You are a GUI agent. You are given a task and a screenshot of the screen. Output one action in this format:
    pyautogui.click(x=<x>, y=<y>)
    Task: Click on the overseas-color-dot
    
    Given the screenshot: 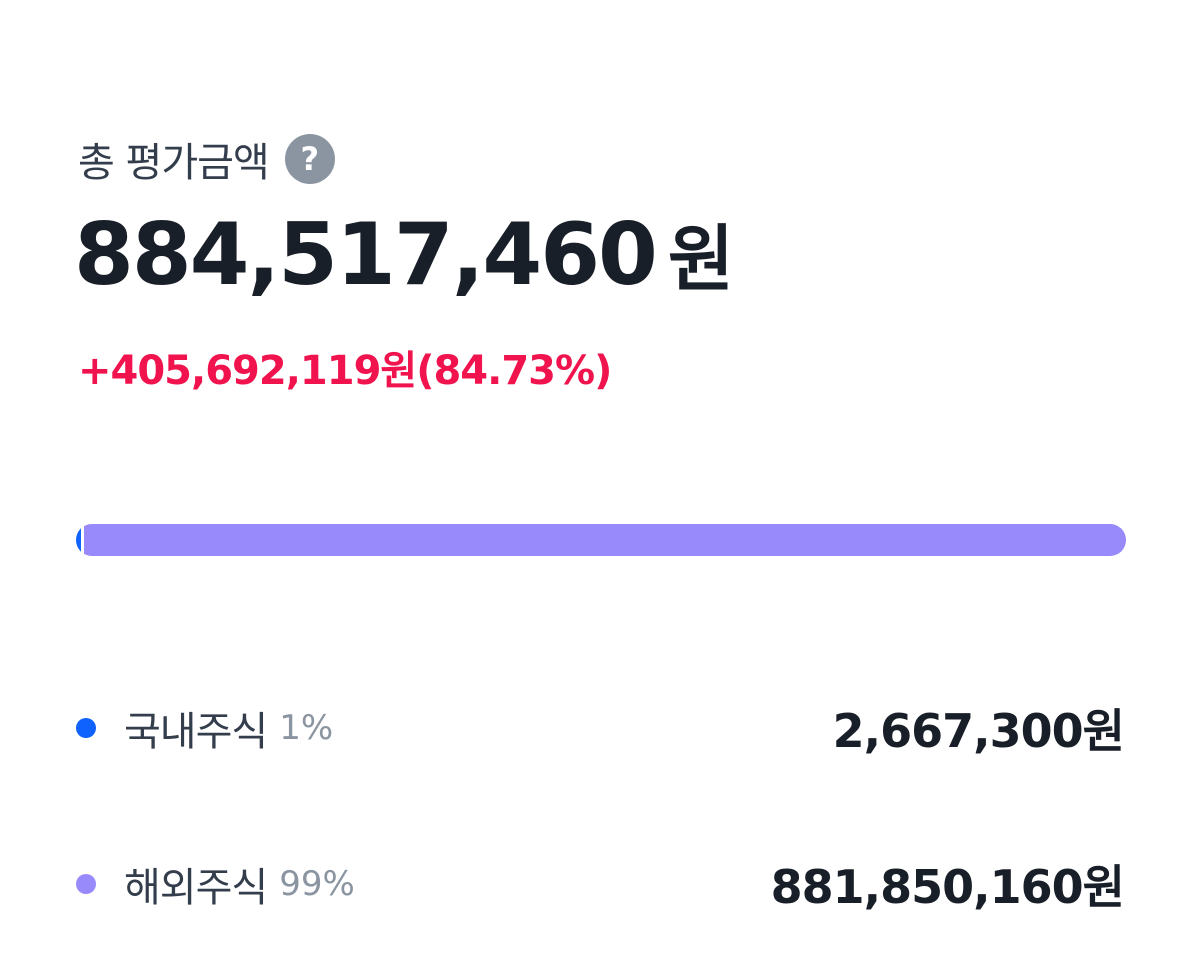 What is the action you would take?
    pyautogui.click(x=86, y=884)
    